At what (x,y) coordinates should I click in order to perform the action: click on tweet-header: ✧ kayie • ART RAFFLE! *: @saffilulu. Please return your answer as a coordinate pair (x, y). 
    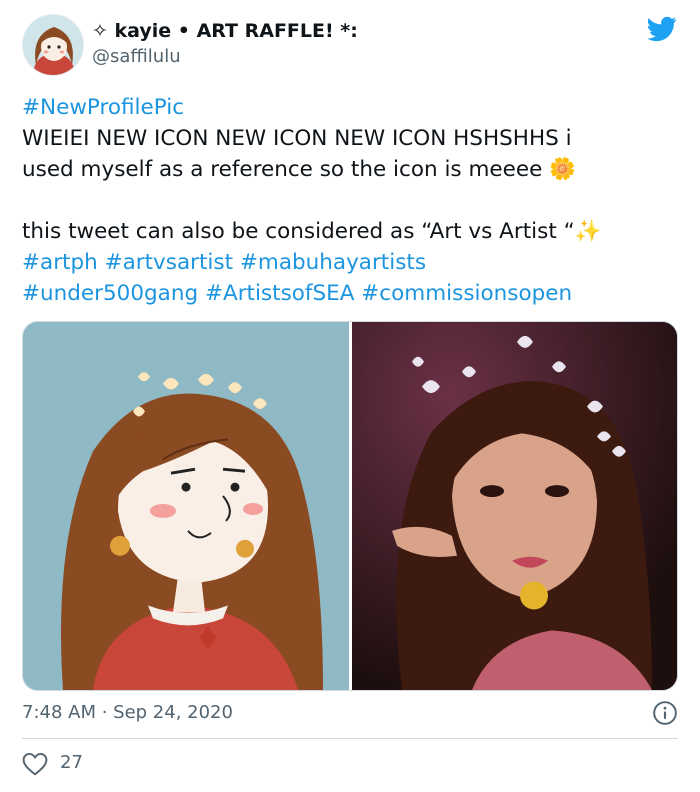
    Looking at the image, I should click on (350, 46).